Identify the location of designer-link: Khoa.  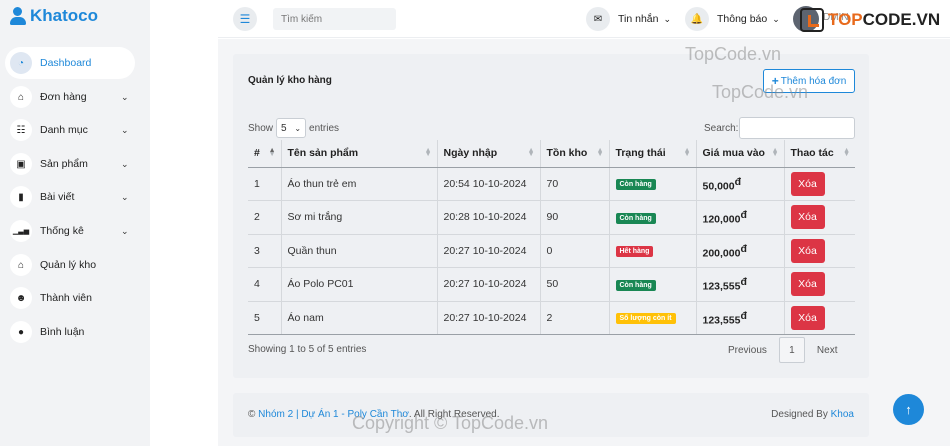
(842, 414).